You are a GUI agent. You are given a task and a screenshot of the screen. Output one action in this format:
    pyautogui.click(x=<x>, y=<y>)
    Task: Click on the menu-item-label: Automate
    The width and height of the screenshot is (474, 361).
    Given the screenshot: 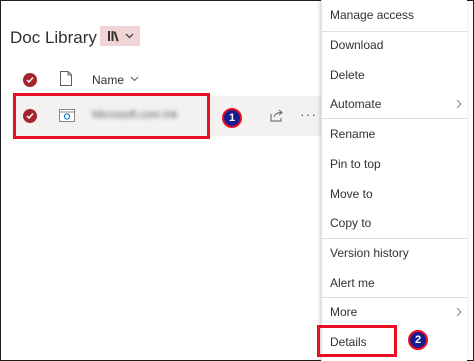 What is the action you would take?
    pyautogui.click(x=356, y=104)
    